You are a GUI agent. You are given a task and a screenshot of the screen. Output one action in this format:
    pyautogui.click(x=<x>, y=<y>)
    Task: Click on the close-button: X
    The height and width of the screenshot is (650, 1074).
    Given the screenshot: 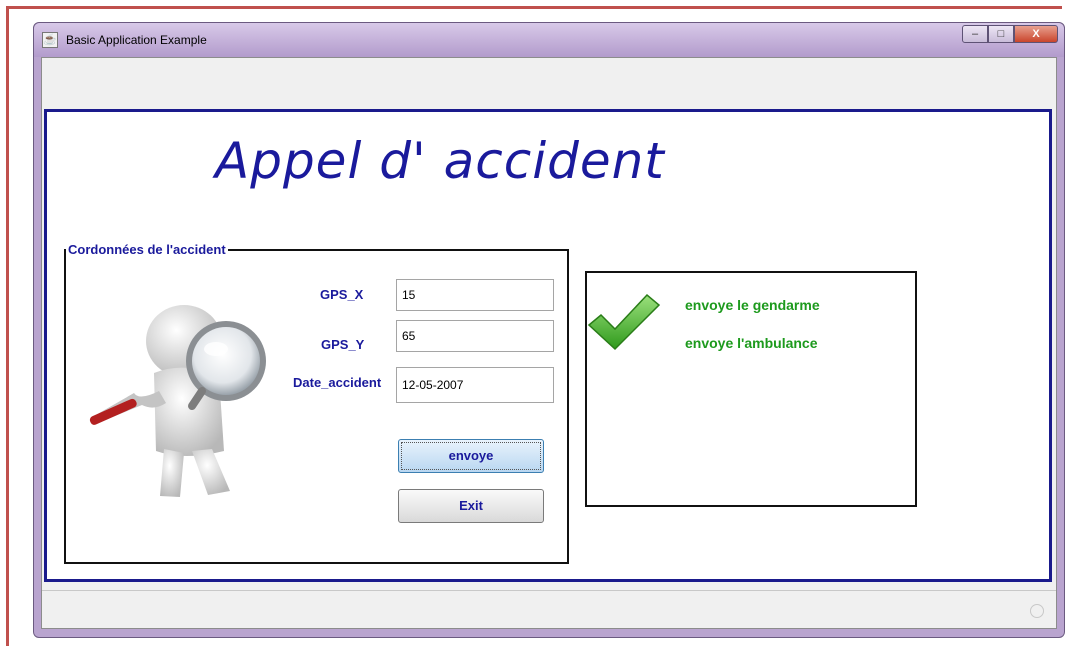 What is the action you would take?
    pyautogui.click(x=1036, y=34)
    